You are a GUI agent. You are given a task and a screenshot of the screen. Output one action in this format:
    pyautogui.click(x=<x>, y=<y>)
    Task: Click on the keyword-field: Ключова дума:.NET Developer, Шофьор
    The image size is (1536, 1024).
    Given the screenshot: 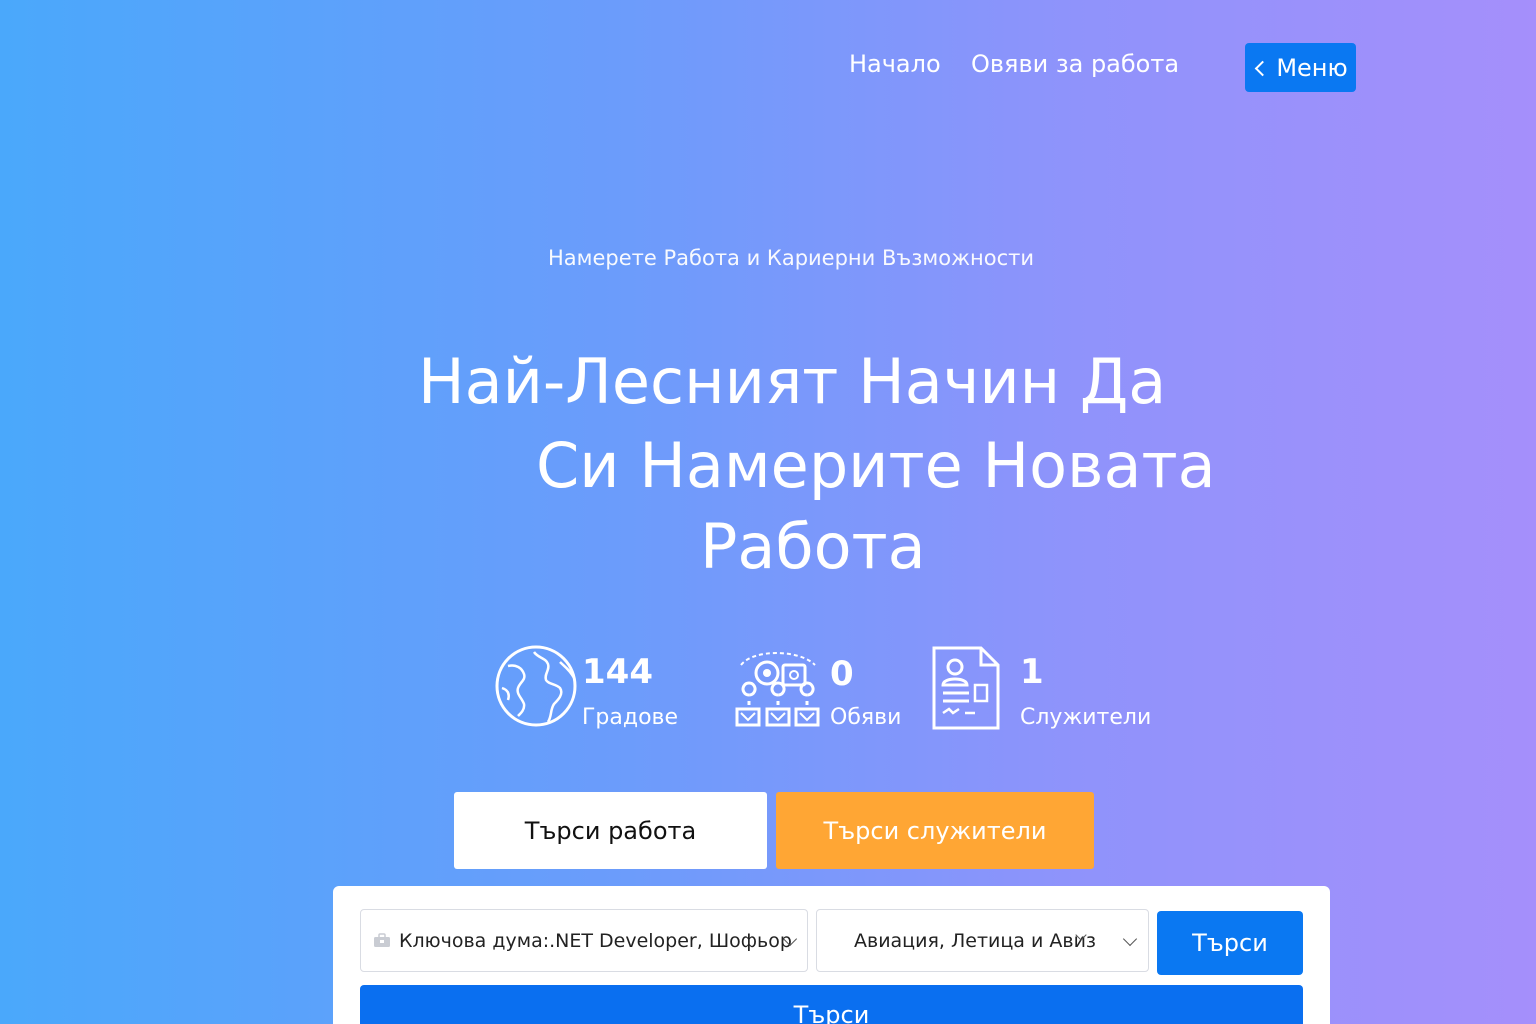 What is the action you would take?
    pyautogui.click(x=584, y=940)
    